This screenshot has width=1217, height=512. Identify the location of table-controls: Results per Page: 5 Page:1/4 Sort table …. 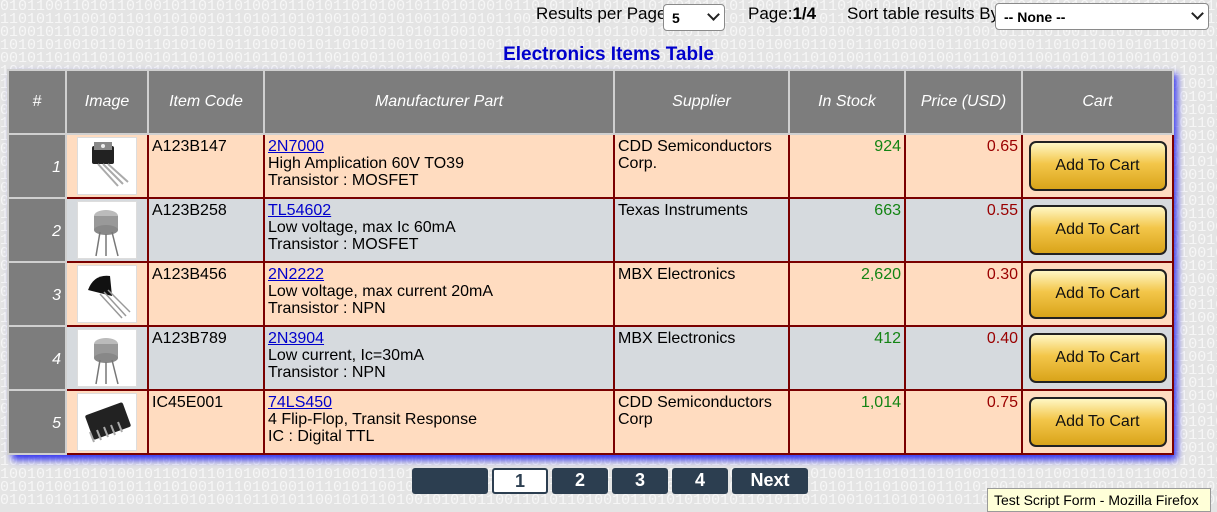
(608, 20).